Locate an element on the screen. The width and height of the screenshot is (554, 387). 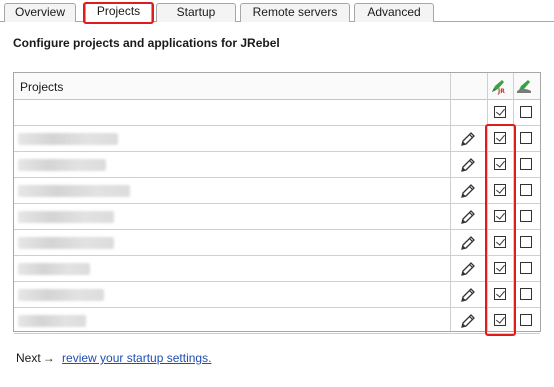
tab-overview: Overview is located at coordinates (40, 12).